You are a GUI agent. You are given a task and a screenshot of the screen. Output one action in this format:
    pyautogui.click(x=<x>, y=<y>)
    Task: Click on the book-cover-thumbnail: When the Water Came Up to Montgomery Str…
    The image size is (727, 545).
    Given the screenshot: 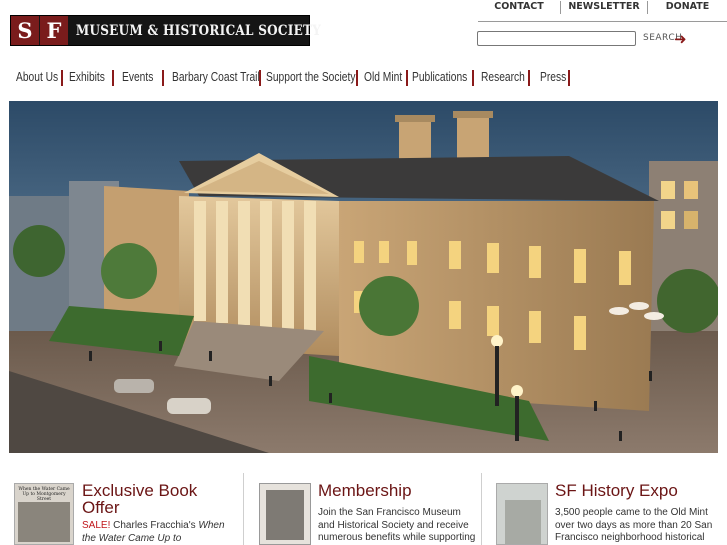 What is the action you would take?
    pyautogui.click(x=44, y=514)
    